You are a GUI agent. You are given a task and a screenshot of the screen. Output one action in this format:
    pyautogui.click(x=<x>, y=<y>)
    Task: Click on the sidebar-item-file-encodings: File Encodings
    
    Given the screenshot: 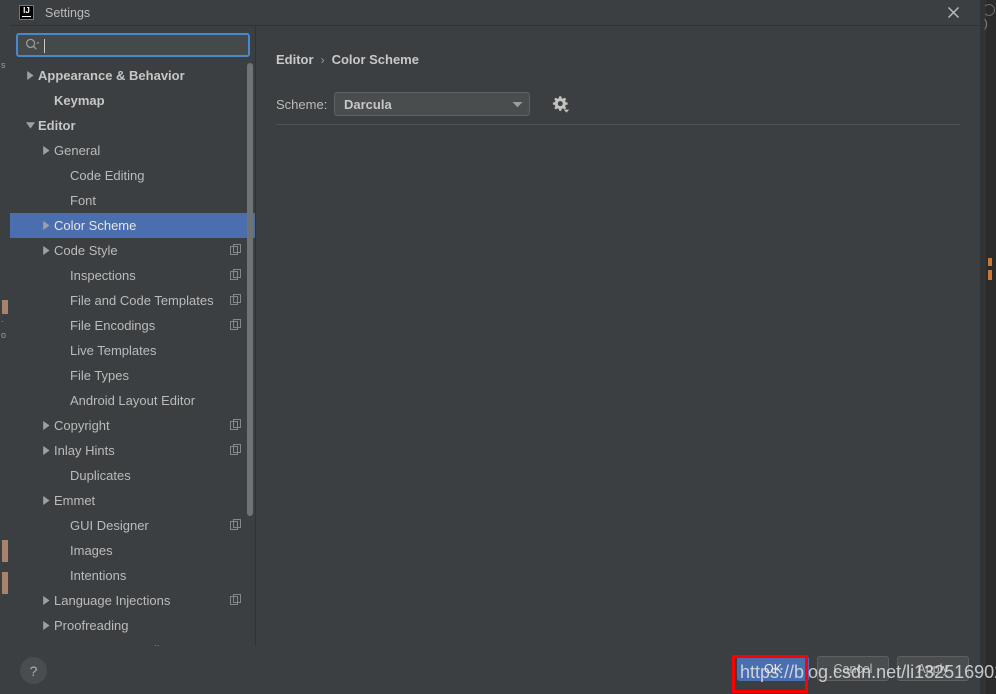 What is the action you would take?
    pyautogui.click(x=132, y=325)
    